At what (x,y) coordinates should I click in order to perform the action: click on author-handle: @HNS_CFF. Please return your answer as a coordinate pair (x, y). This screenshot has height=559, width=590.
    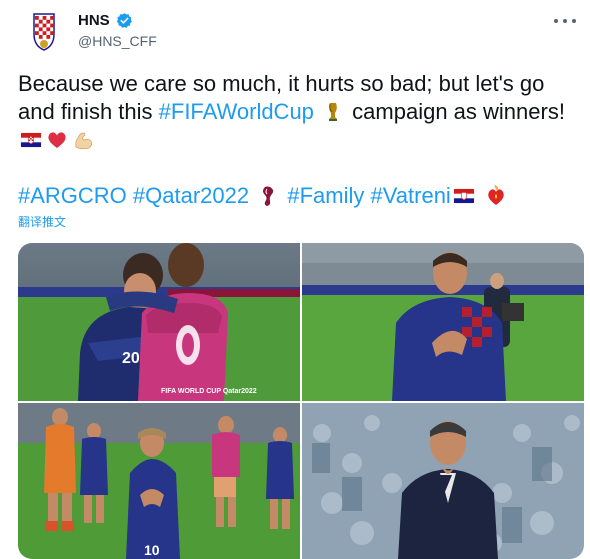
    Looking at the image, I should click on (117, 41).